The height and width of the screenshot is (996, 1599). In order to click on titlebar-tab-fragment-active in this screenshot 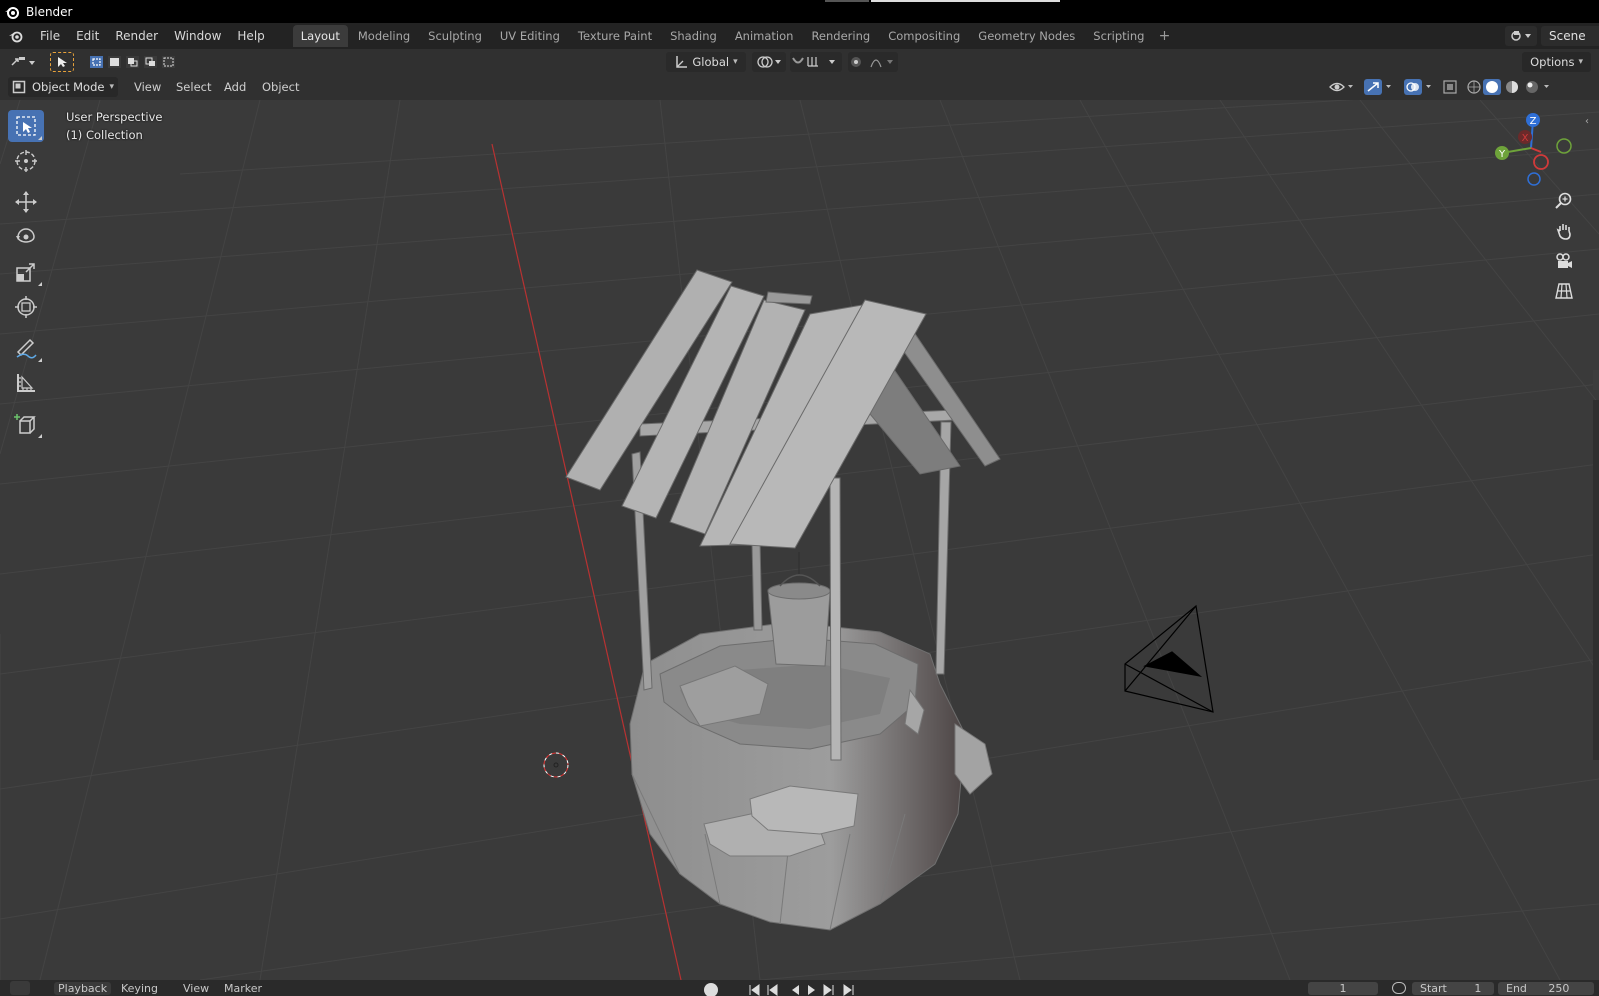, I will do `click(965, 1)`.